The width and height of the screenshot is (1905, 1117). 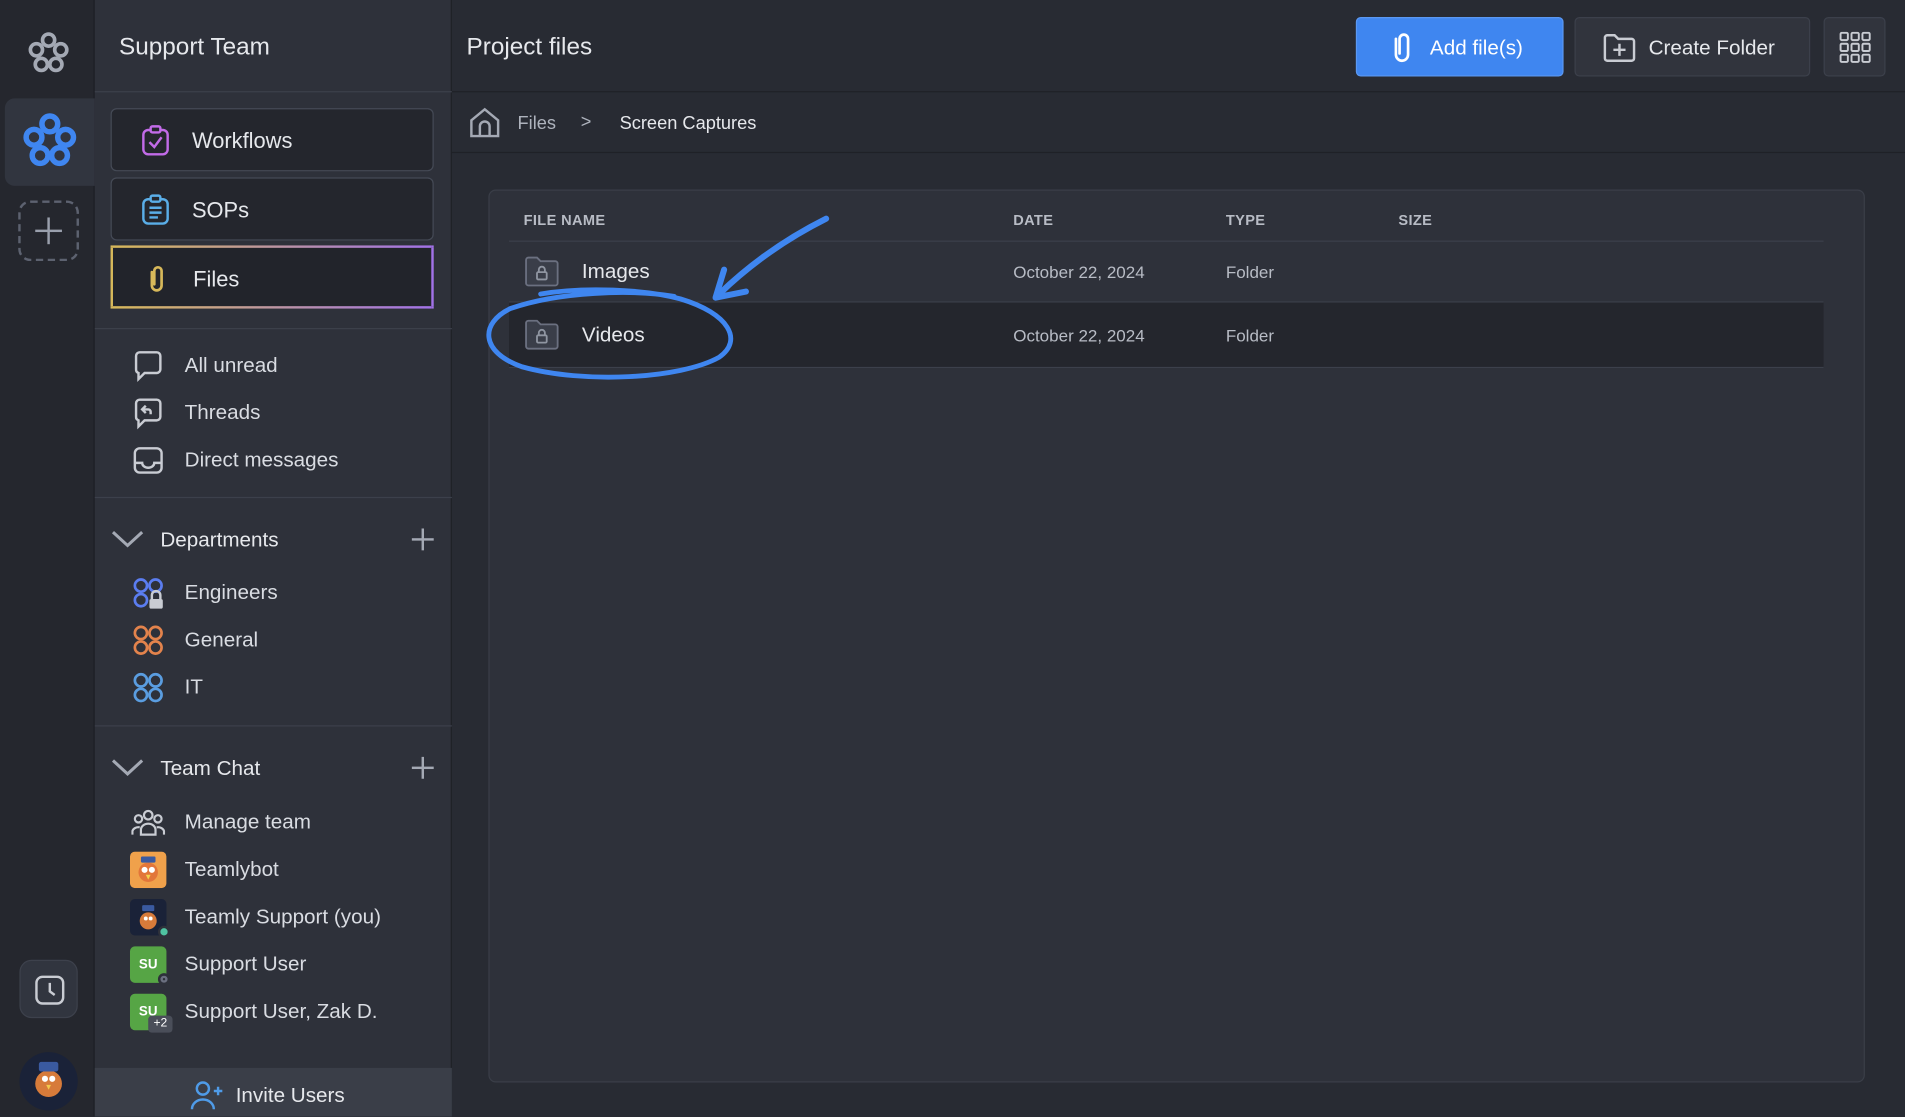 I want to click on nav-files: Files, so click(x=272, y=277).